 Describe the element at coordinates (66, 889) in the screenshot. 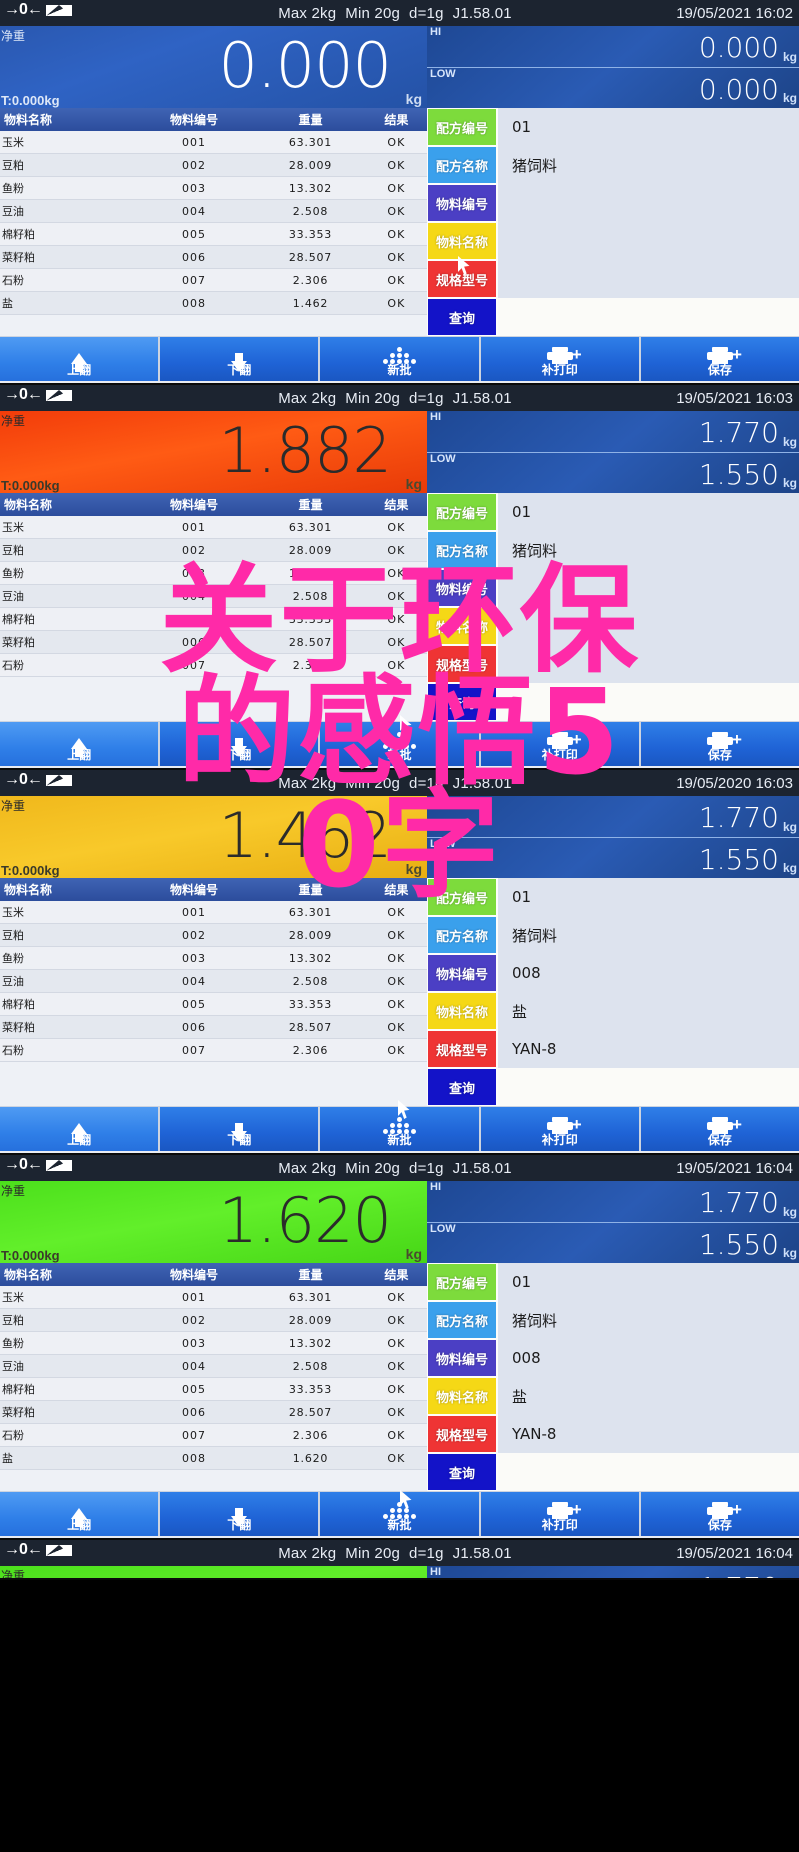

I see `column-header-0: 物料名称` at that location.